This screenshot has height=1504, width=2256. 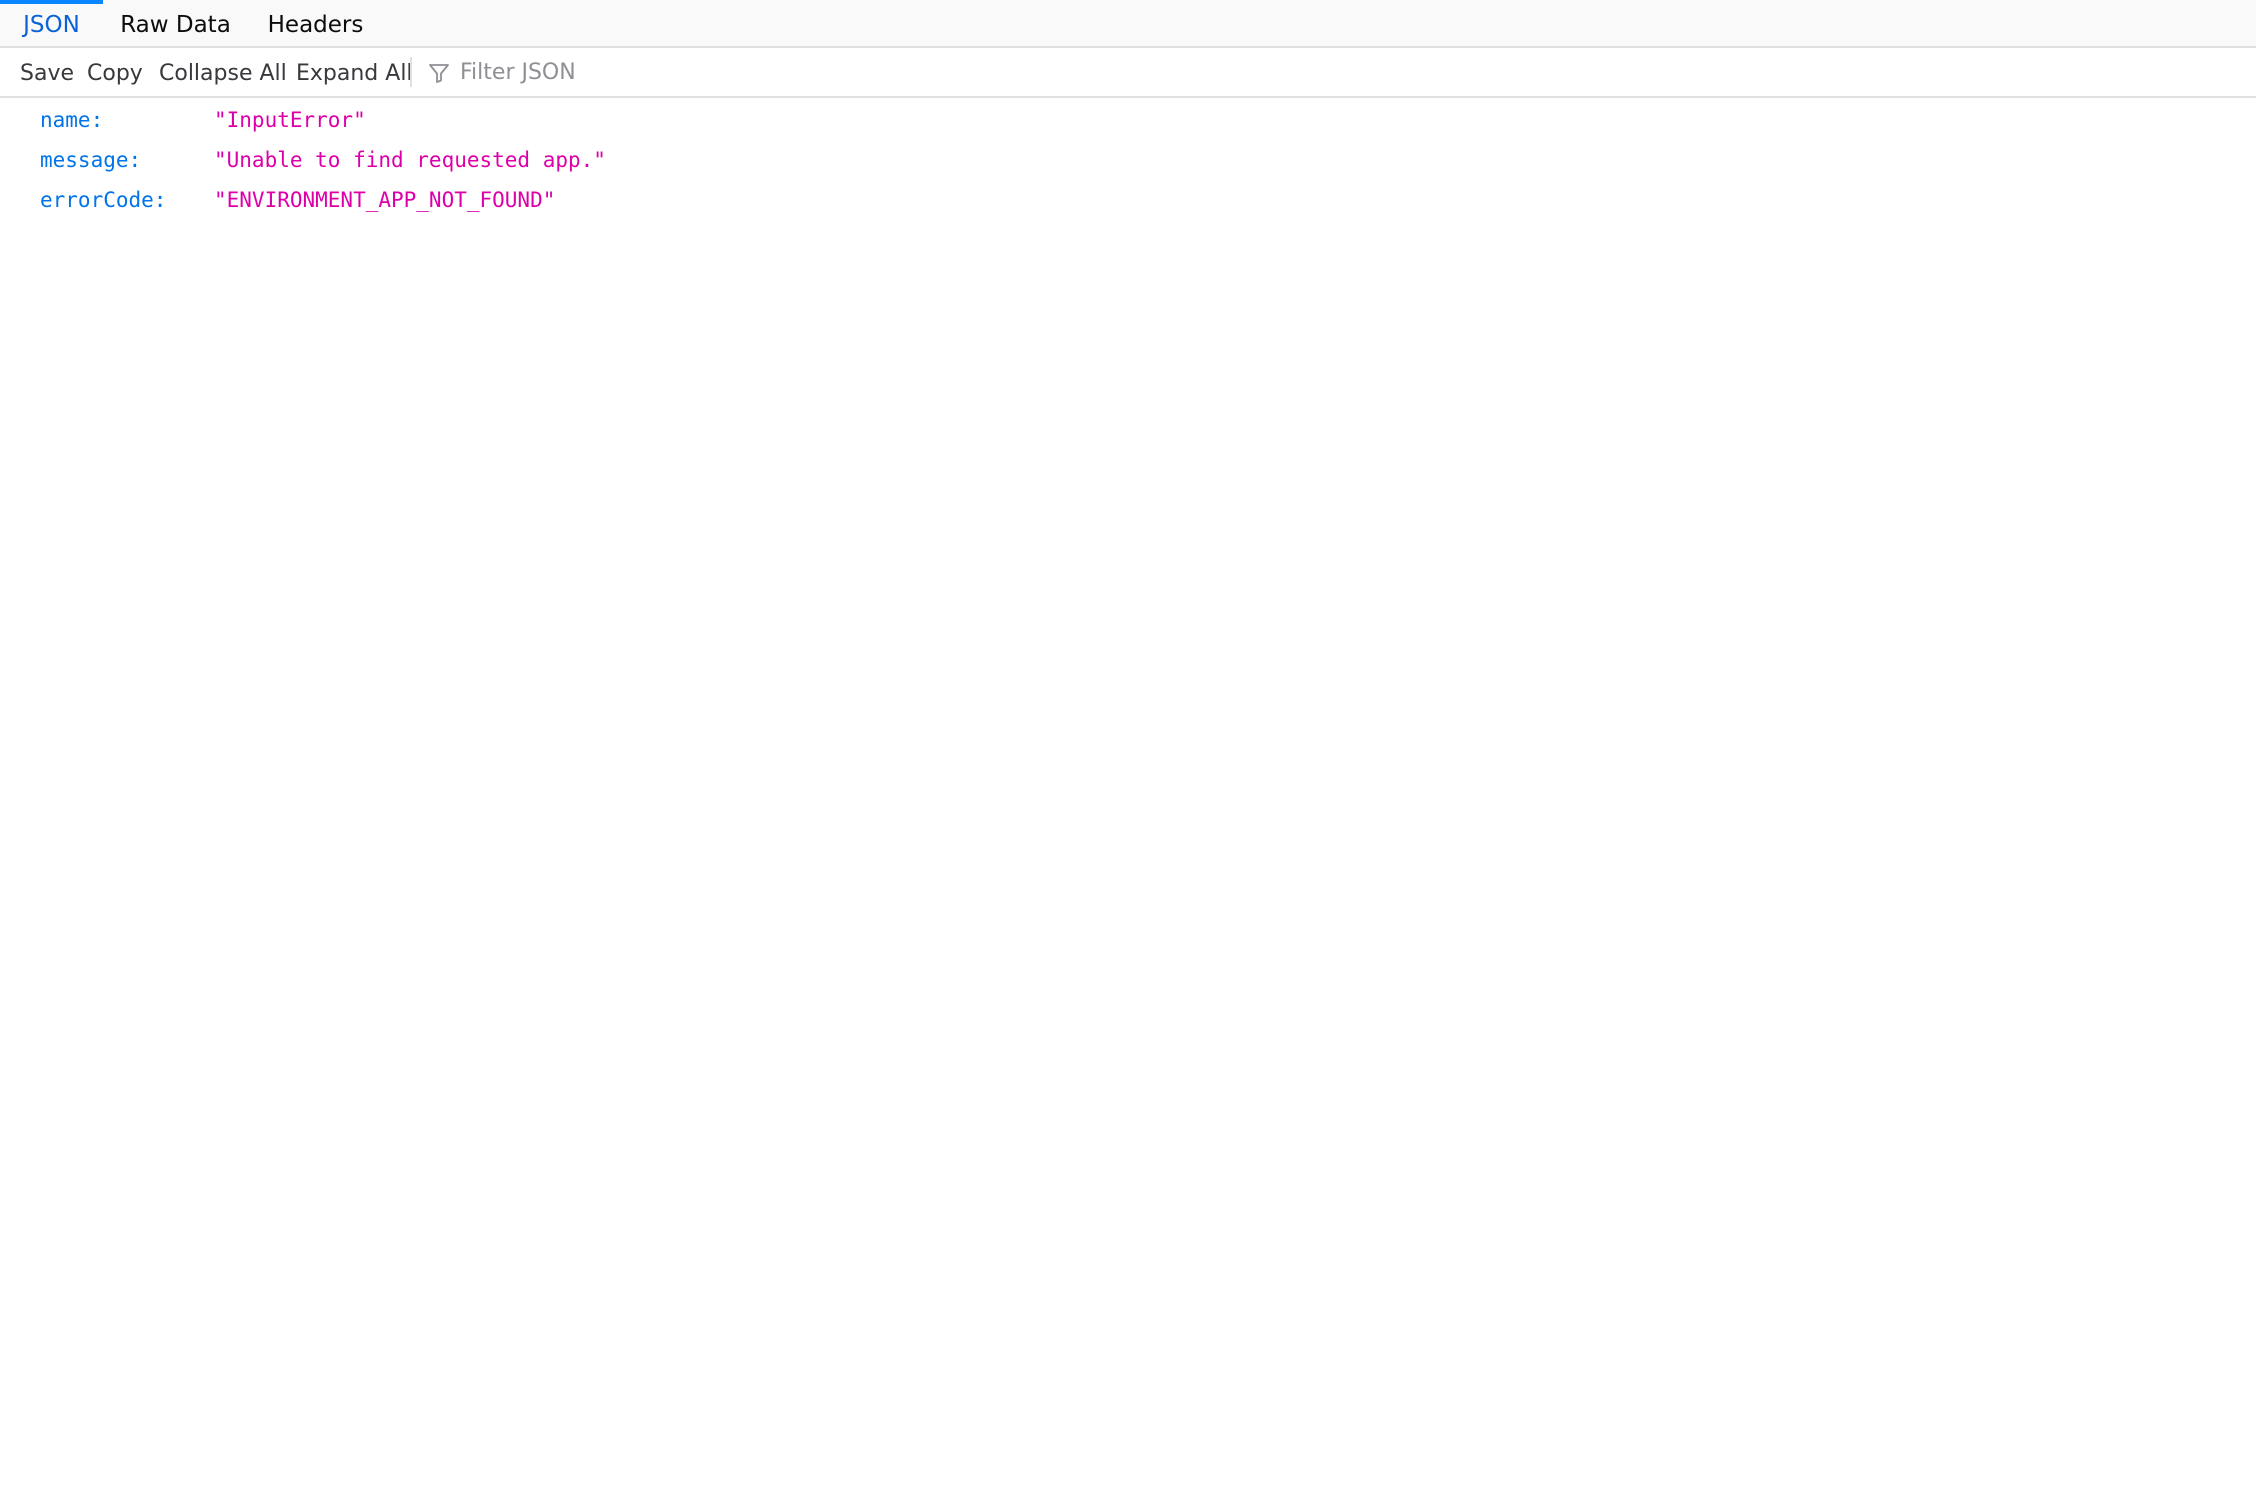 What do you see at coordinates (47, 72) in the screenshot?
I see `save-button: Save` at bounding box center [47, 72].